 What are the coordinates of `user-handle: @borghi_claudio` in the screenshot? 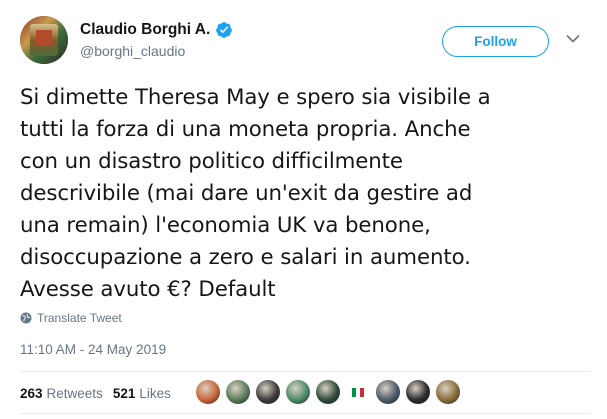 It's located at (132, 51).